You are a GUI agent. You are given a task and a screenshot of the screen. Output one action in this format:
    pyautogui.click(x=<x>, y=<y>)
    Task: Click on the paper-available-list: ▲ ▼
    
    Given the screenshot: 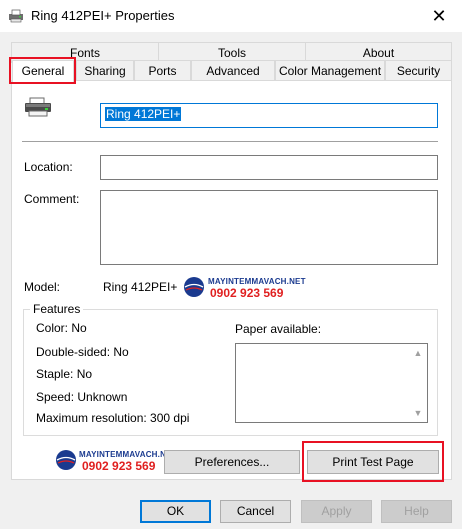 What is the action you would take?
    pyautogui.click(x=331, y=383)
    